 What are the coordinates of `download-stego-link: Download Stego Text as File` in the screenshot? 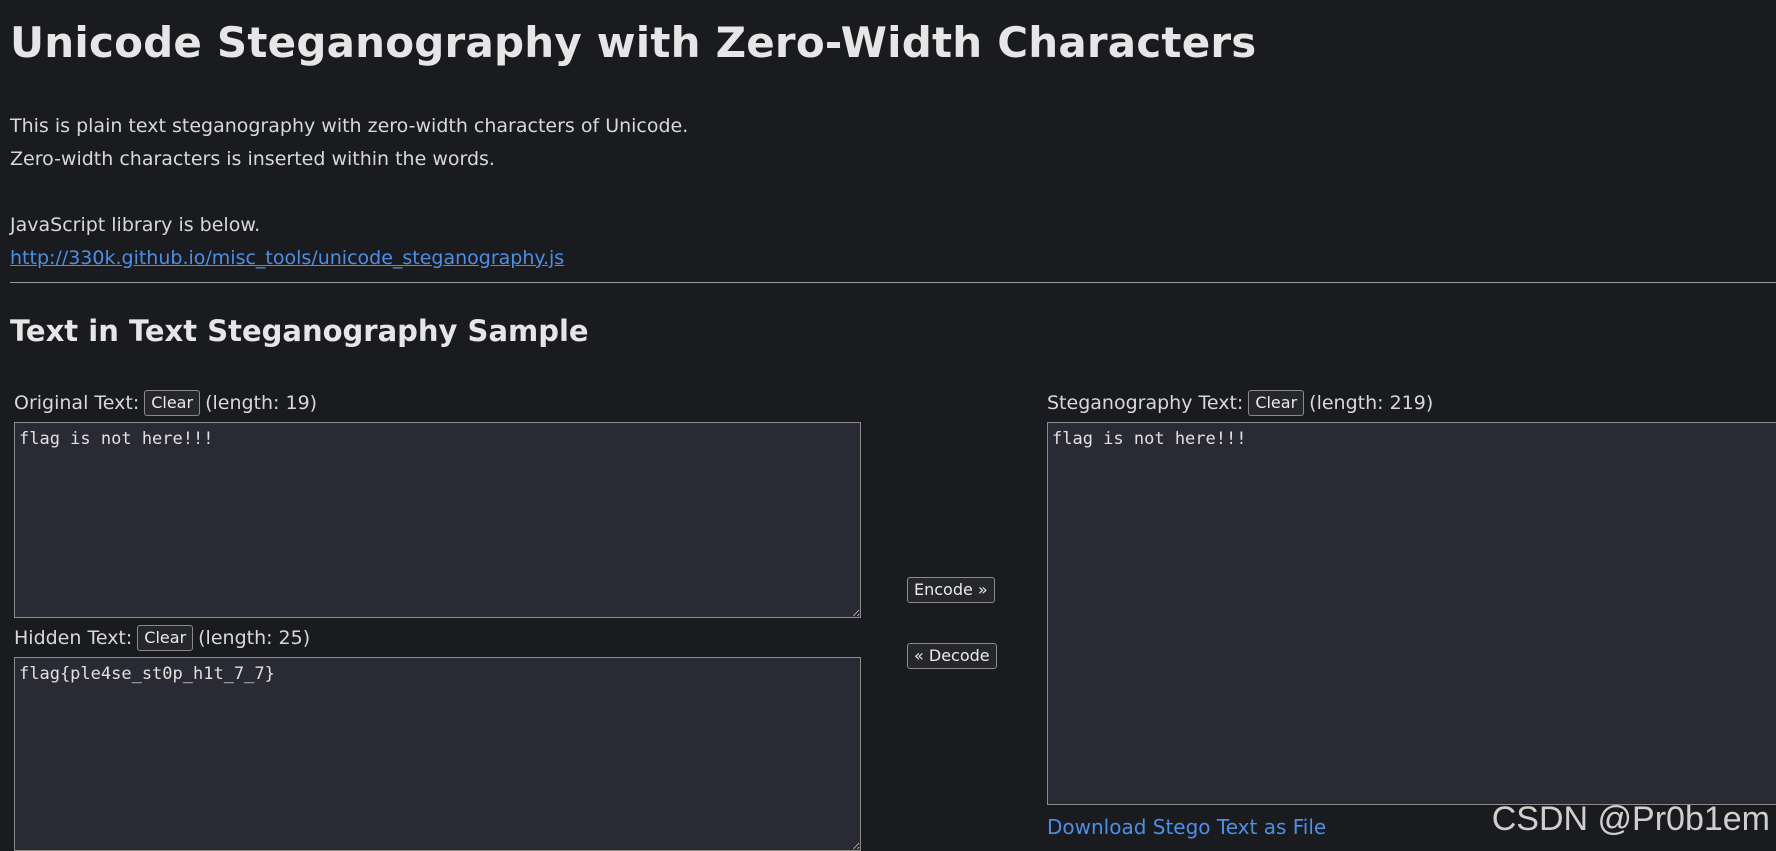 It's located at (1186, 827).